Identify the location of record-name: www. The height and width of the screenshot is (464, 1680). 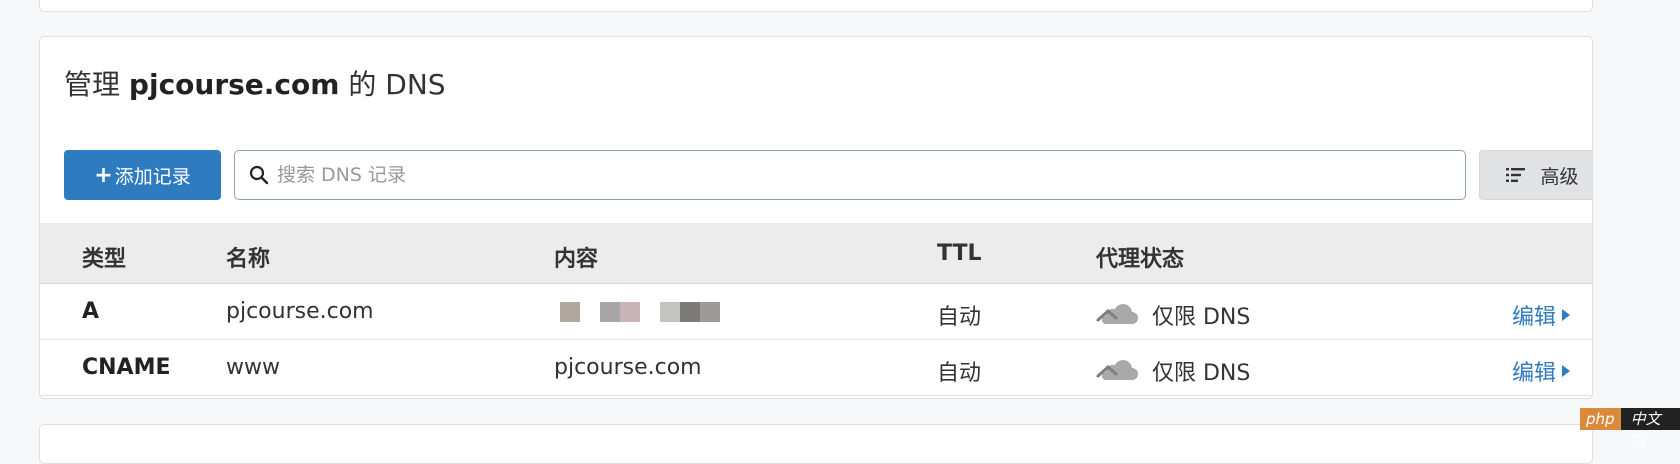
(253, 367).